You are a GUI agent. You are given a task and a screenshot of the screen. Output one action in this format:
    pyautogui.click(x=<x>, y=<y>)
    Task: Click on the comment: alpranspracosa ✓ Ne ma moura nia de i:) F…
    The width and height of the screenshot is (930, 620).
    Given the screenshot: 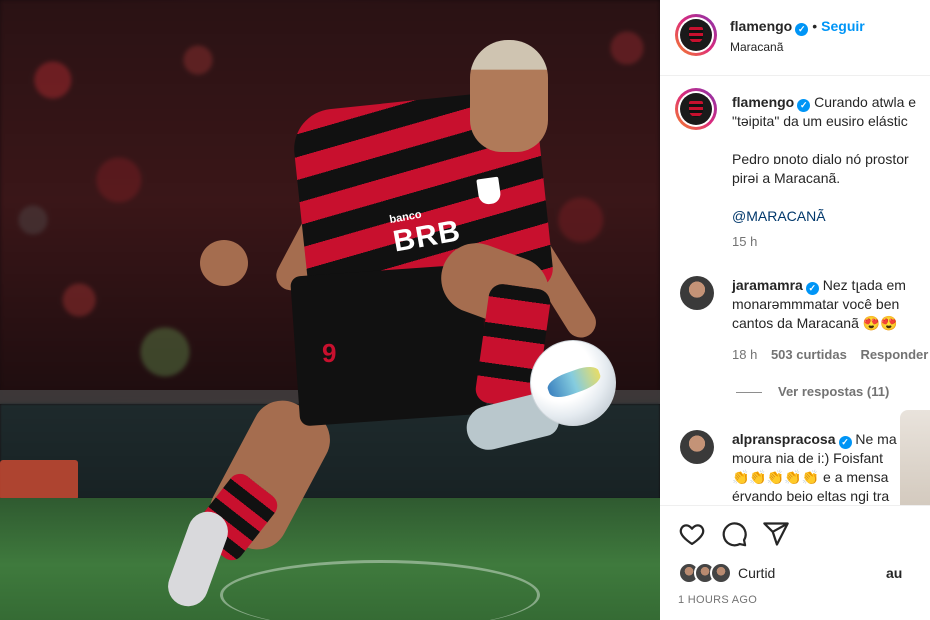 What is the action you would take?
    pyautogui.click(x=814, y=468)
    